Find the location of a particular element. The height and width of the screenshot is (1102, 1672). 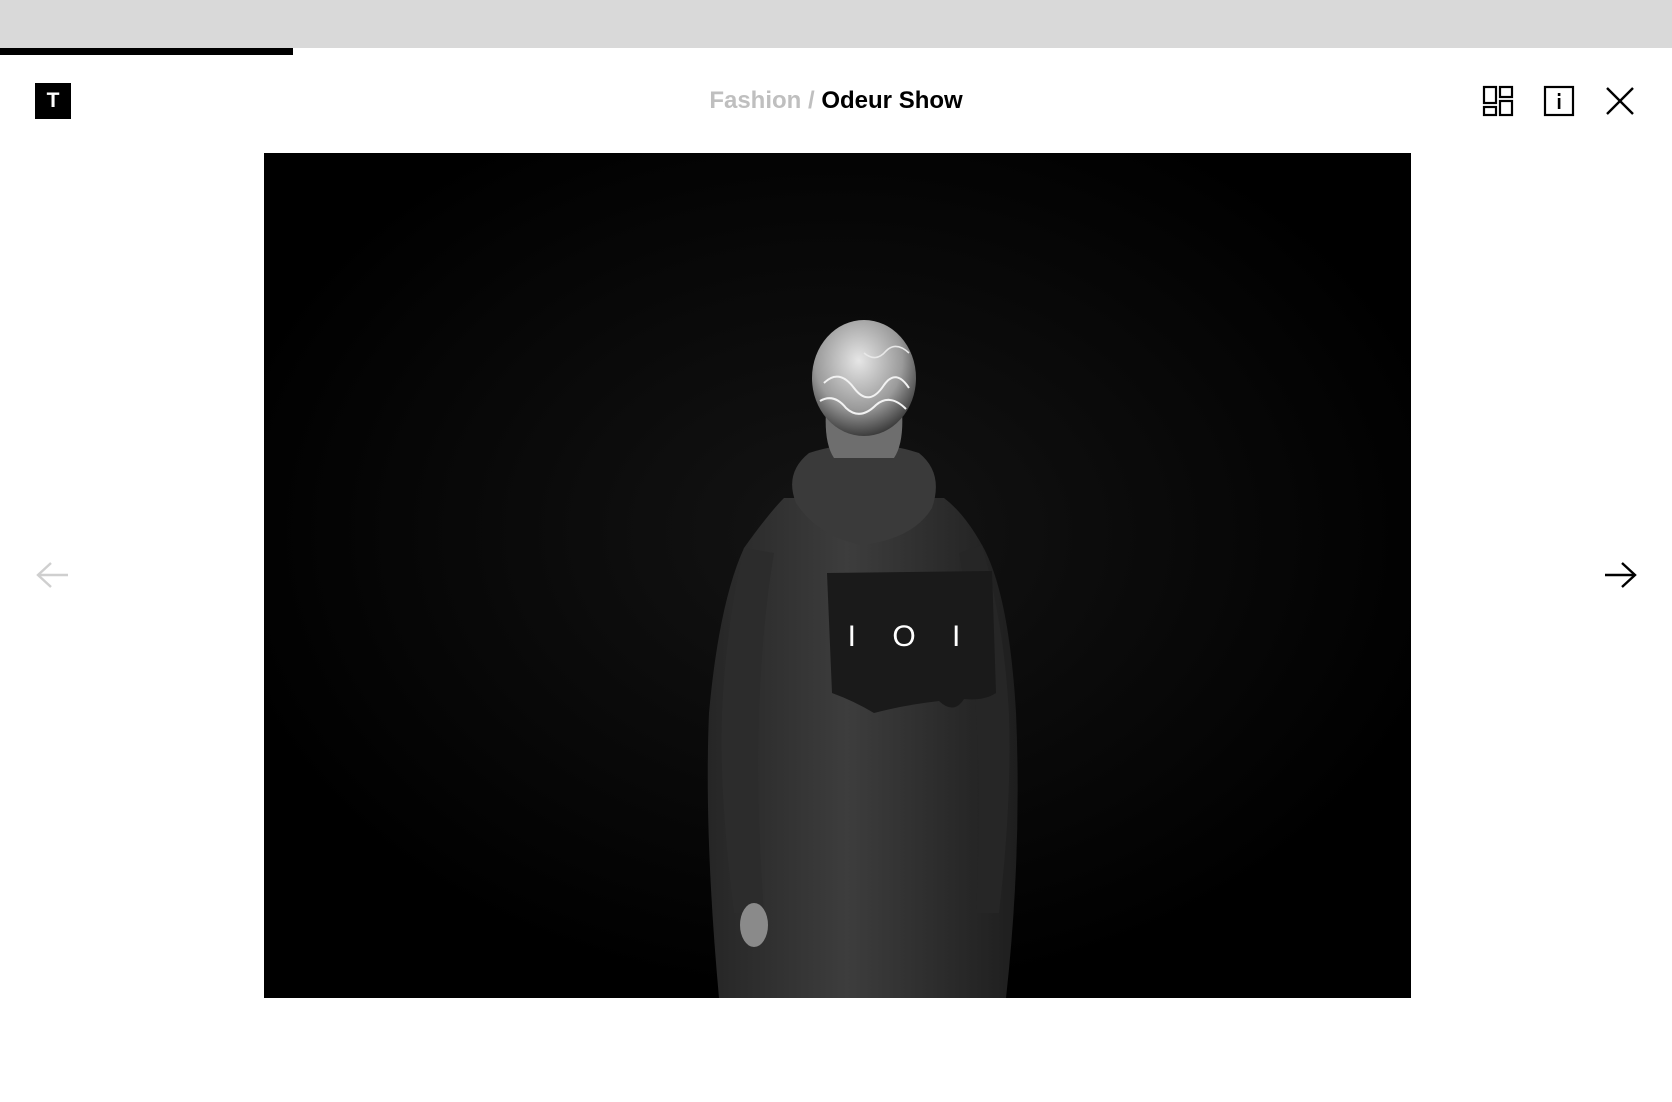

grid-icon is located at coordinates (1498, 101).